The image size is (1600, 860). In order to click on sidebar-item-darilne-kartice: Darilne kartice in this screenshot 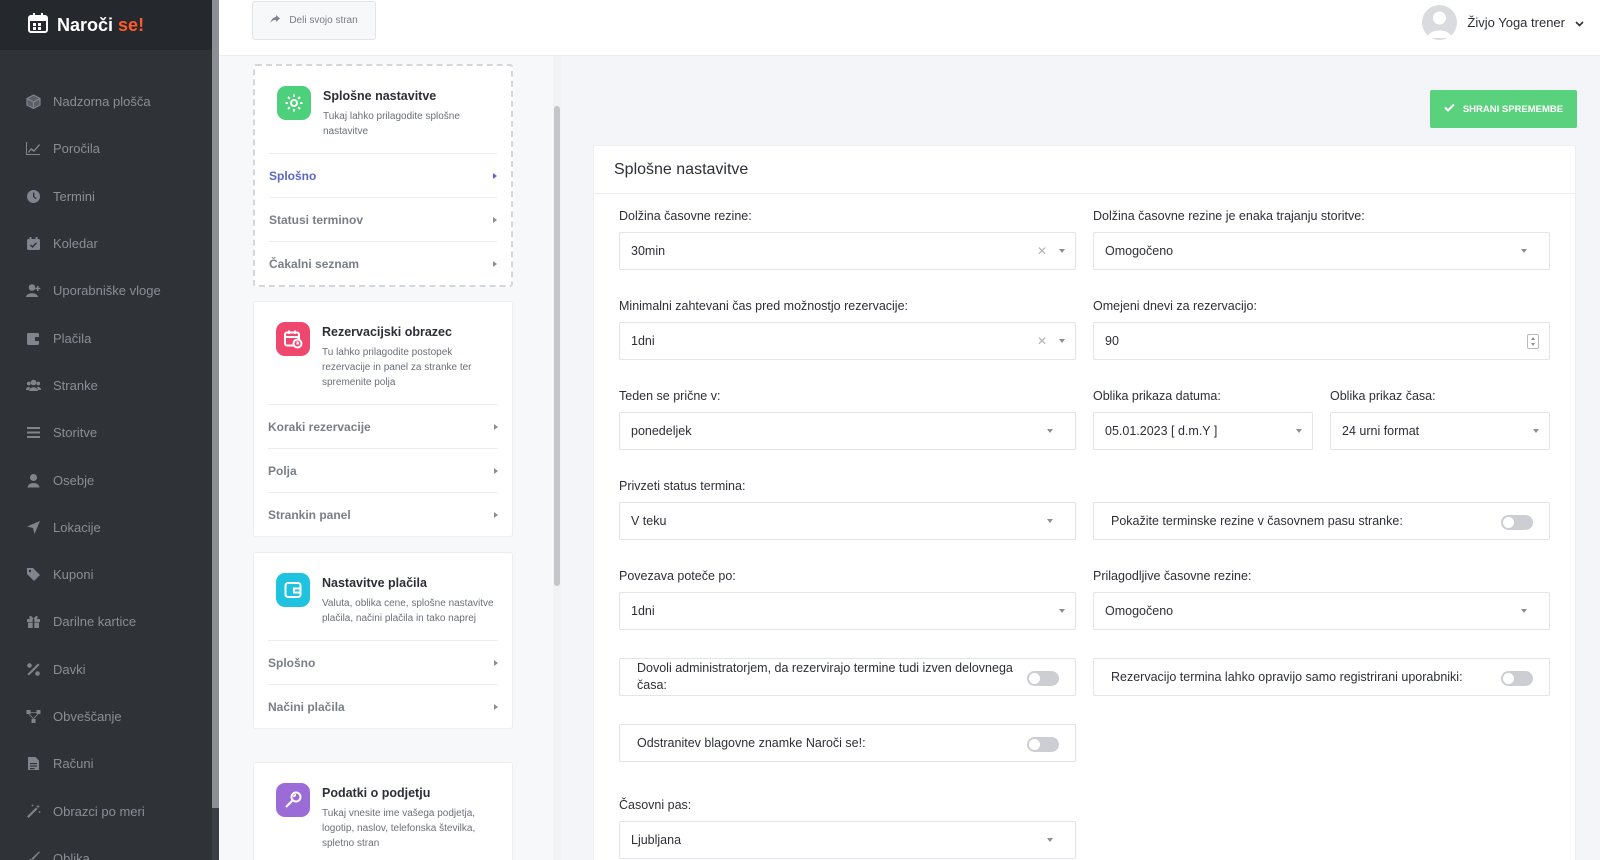, I will do `click(106, 621)`.